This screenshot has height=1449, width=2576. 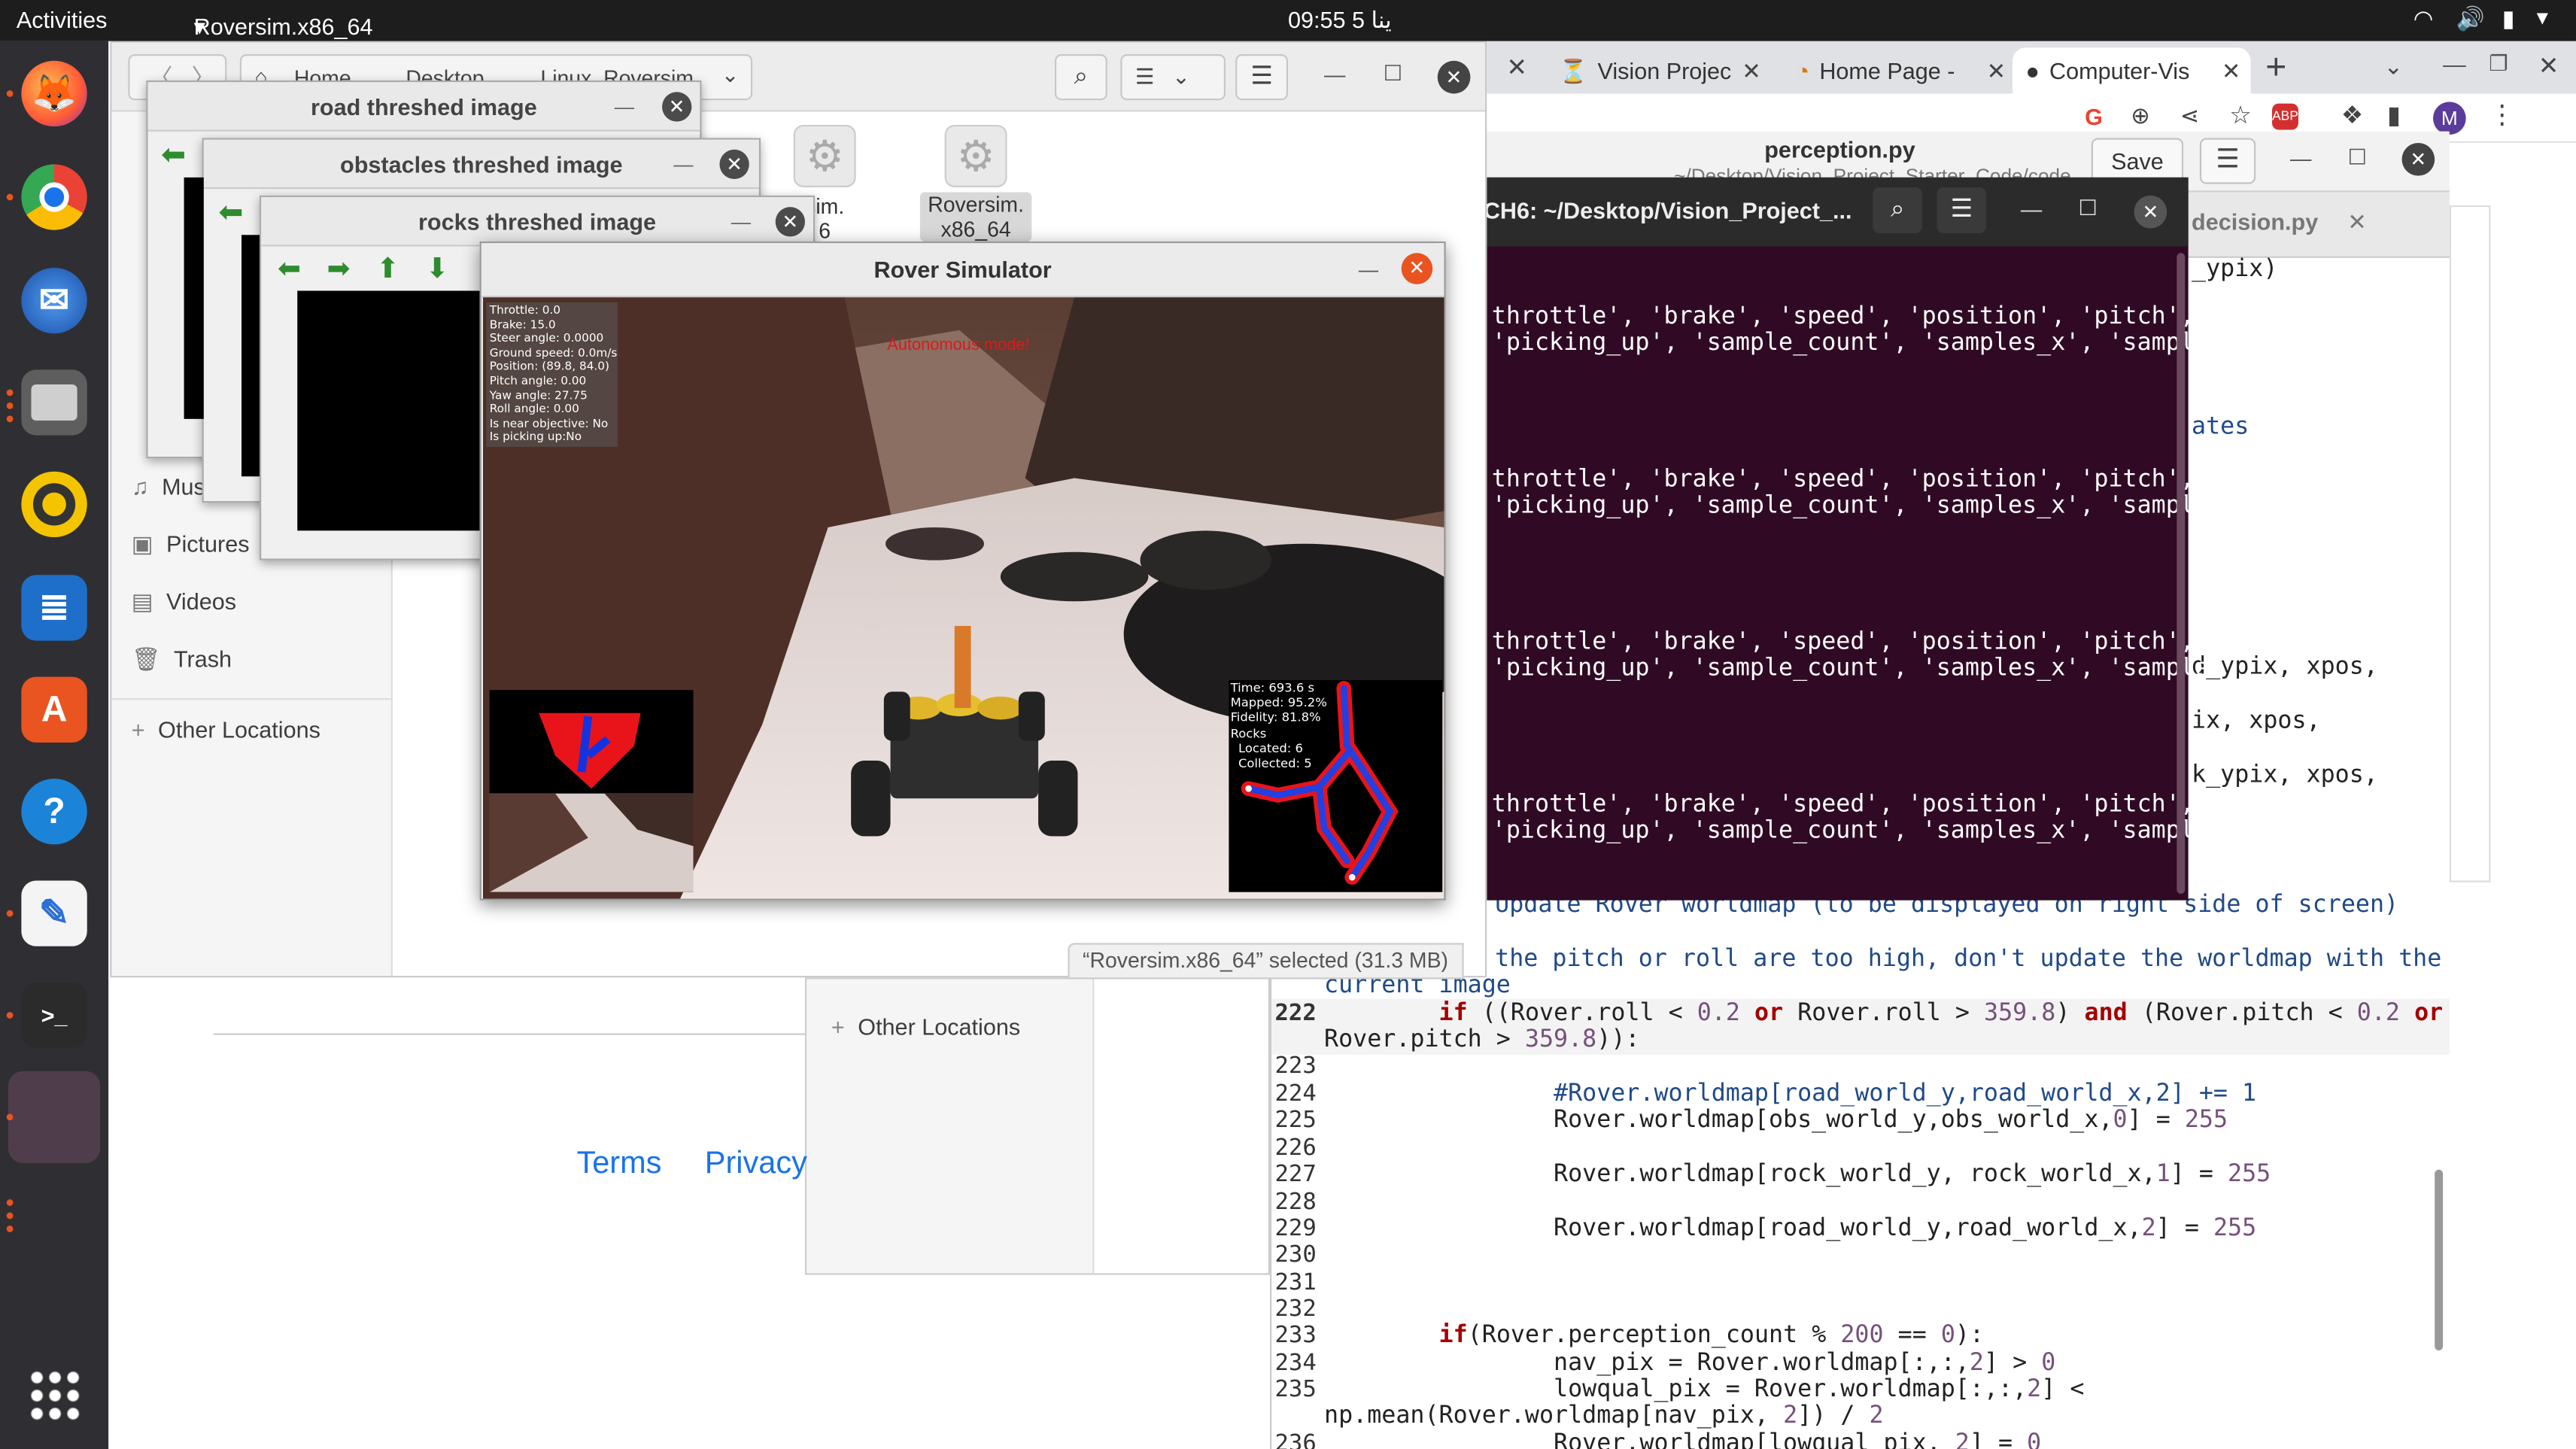 I want to click on terms-link: Terms, so click(x=618, y=1165).